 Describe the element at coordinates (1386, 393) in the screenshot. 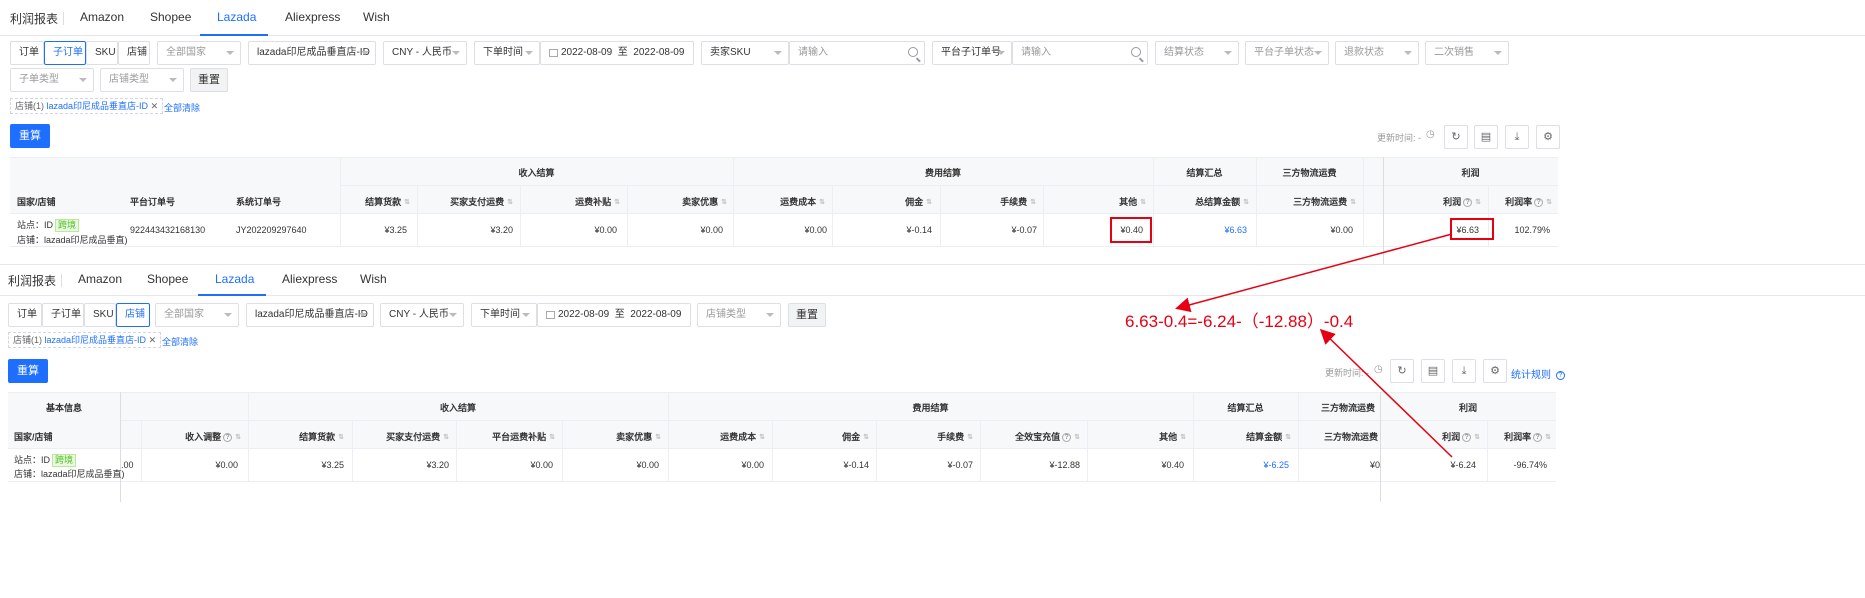

I see `arrow-formula-from-bottom-profit` at that location.